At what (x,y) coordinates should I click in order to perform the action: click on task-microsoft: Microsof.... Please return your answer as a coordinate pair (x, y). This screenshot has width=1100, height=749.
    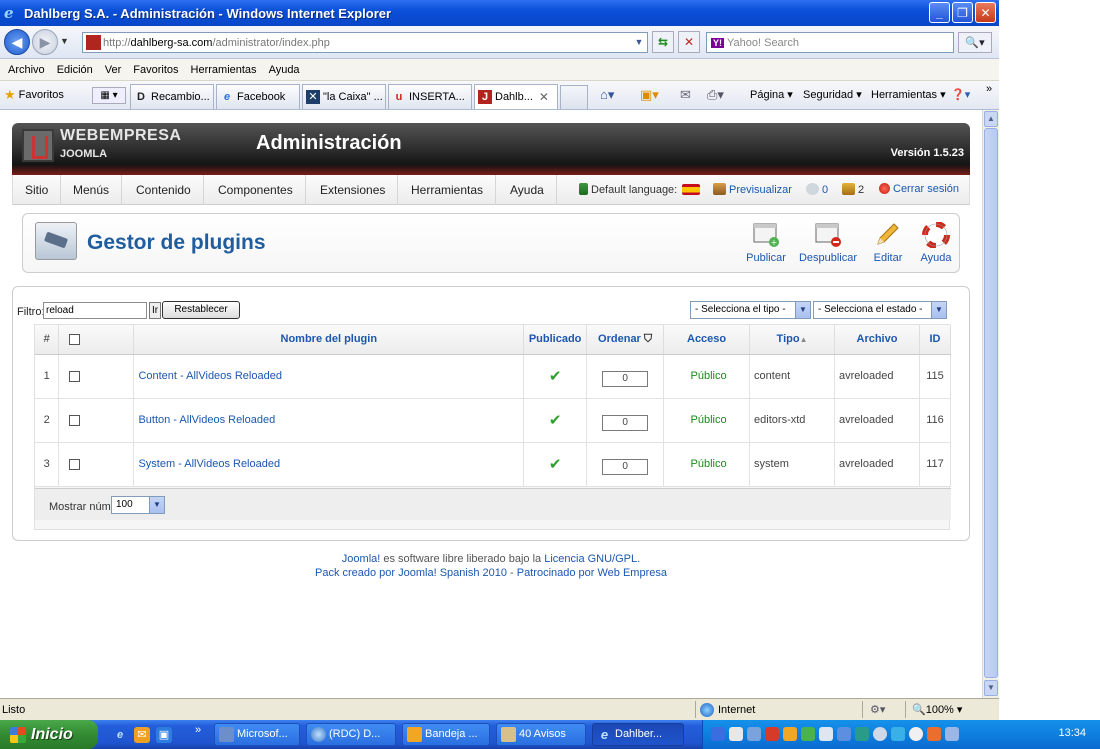
    Looking at the image, I should click on (257, 734).